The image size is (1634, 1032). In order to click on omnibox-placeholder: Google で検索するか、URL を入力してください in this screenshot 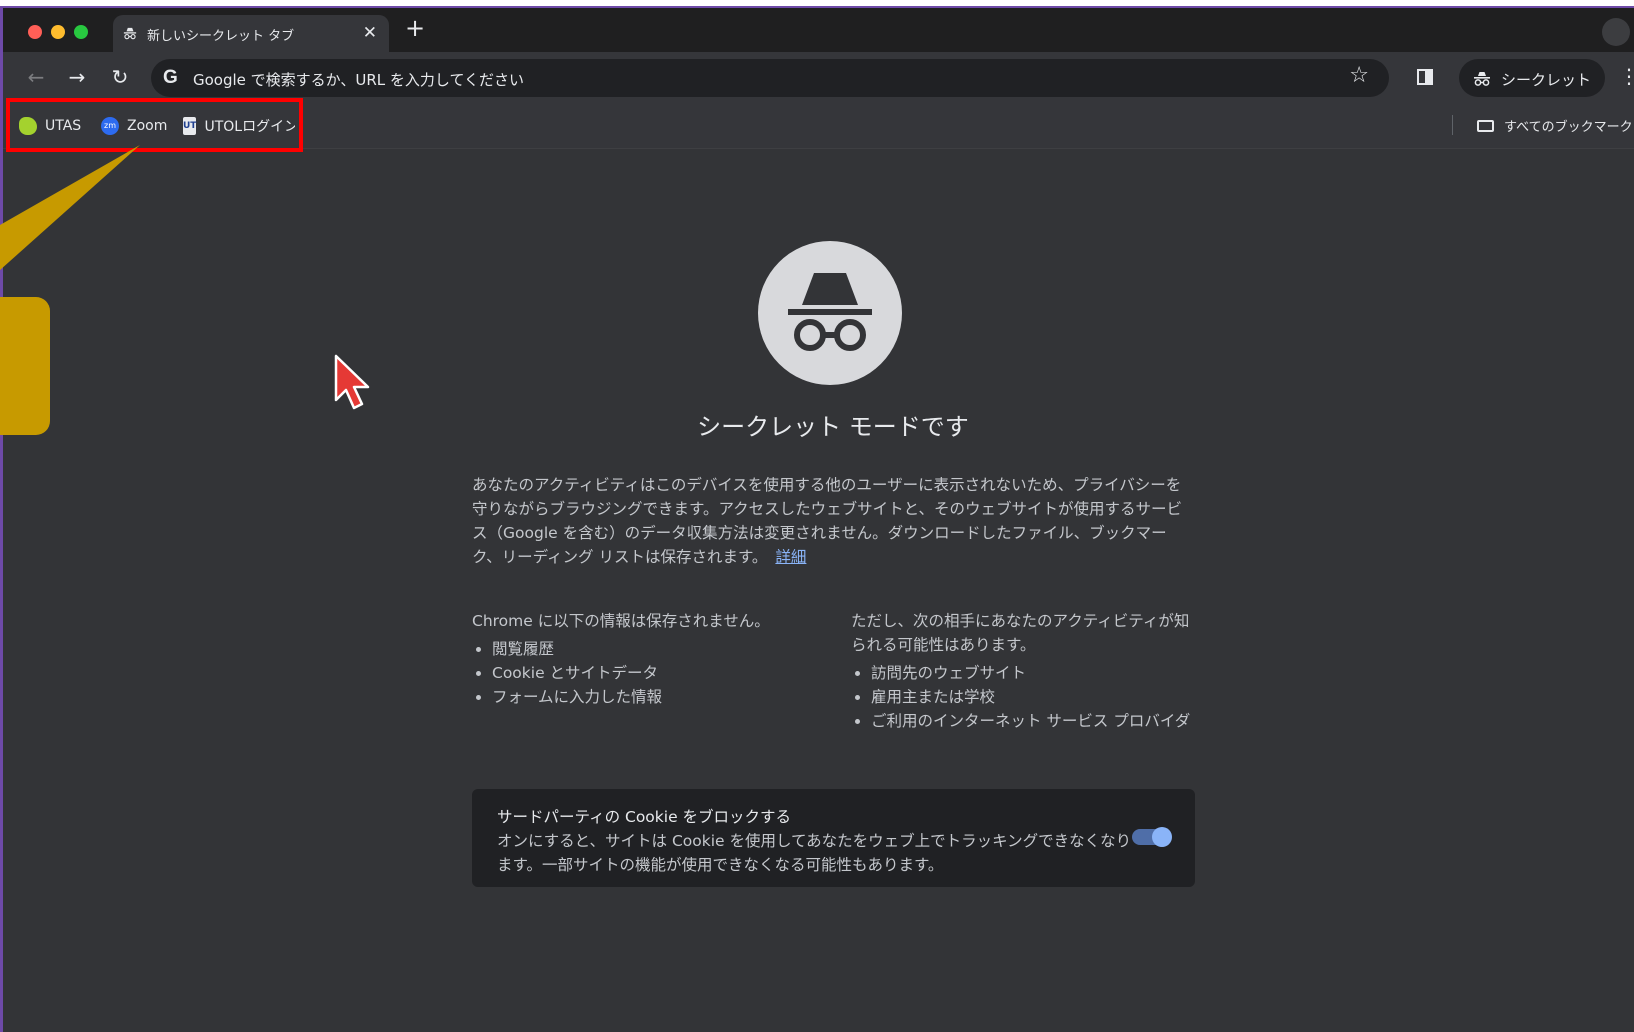, I will do `click(358, 80)`.